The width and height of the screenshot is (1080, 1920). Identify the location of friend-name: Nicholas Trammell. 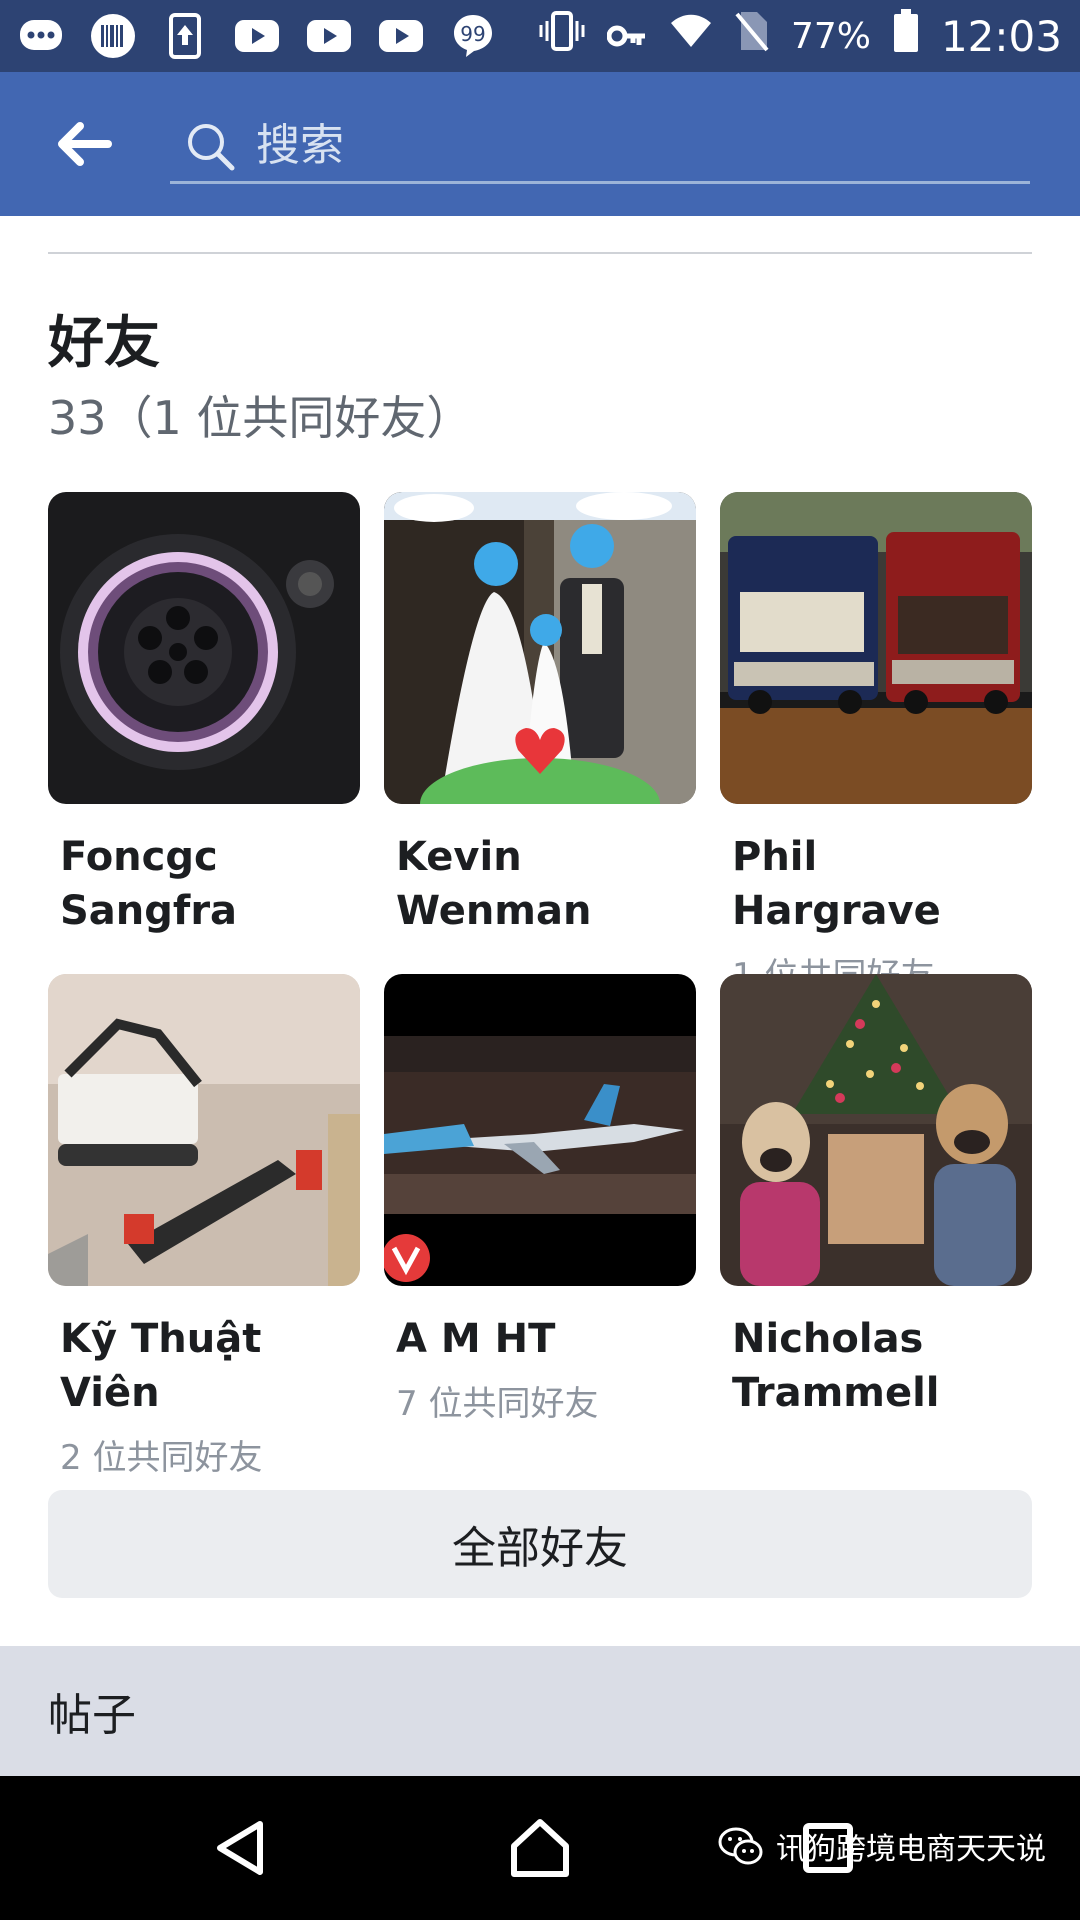
(876, 1366).